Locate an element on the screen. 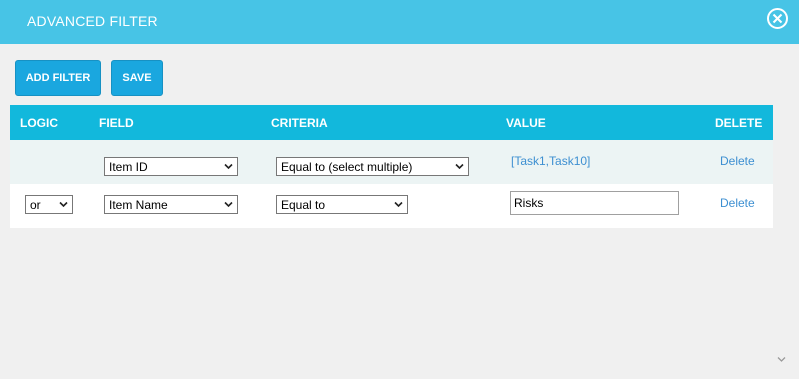 The width and height of the screenshot is (799, 379). field-select: Item ID is located at coordinates (171, 166).